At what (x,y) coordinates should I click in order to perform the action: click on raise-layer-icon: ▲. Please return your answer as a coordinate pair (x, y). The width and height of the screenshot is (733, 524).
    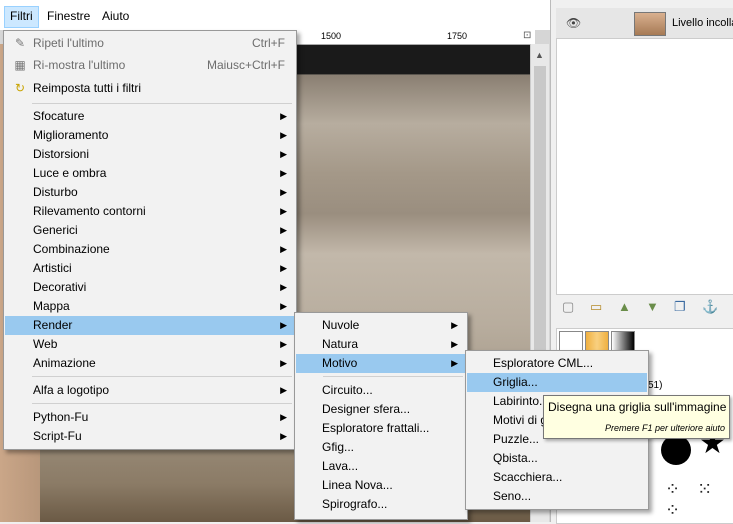
    Looking at the image, I should click on (624, 306).